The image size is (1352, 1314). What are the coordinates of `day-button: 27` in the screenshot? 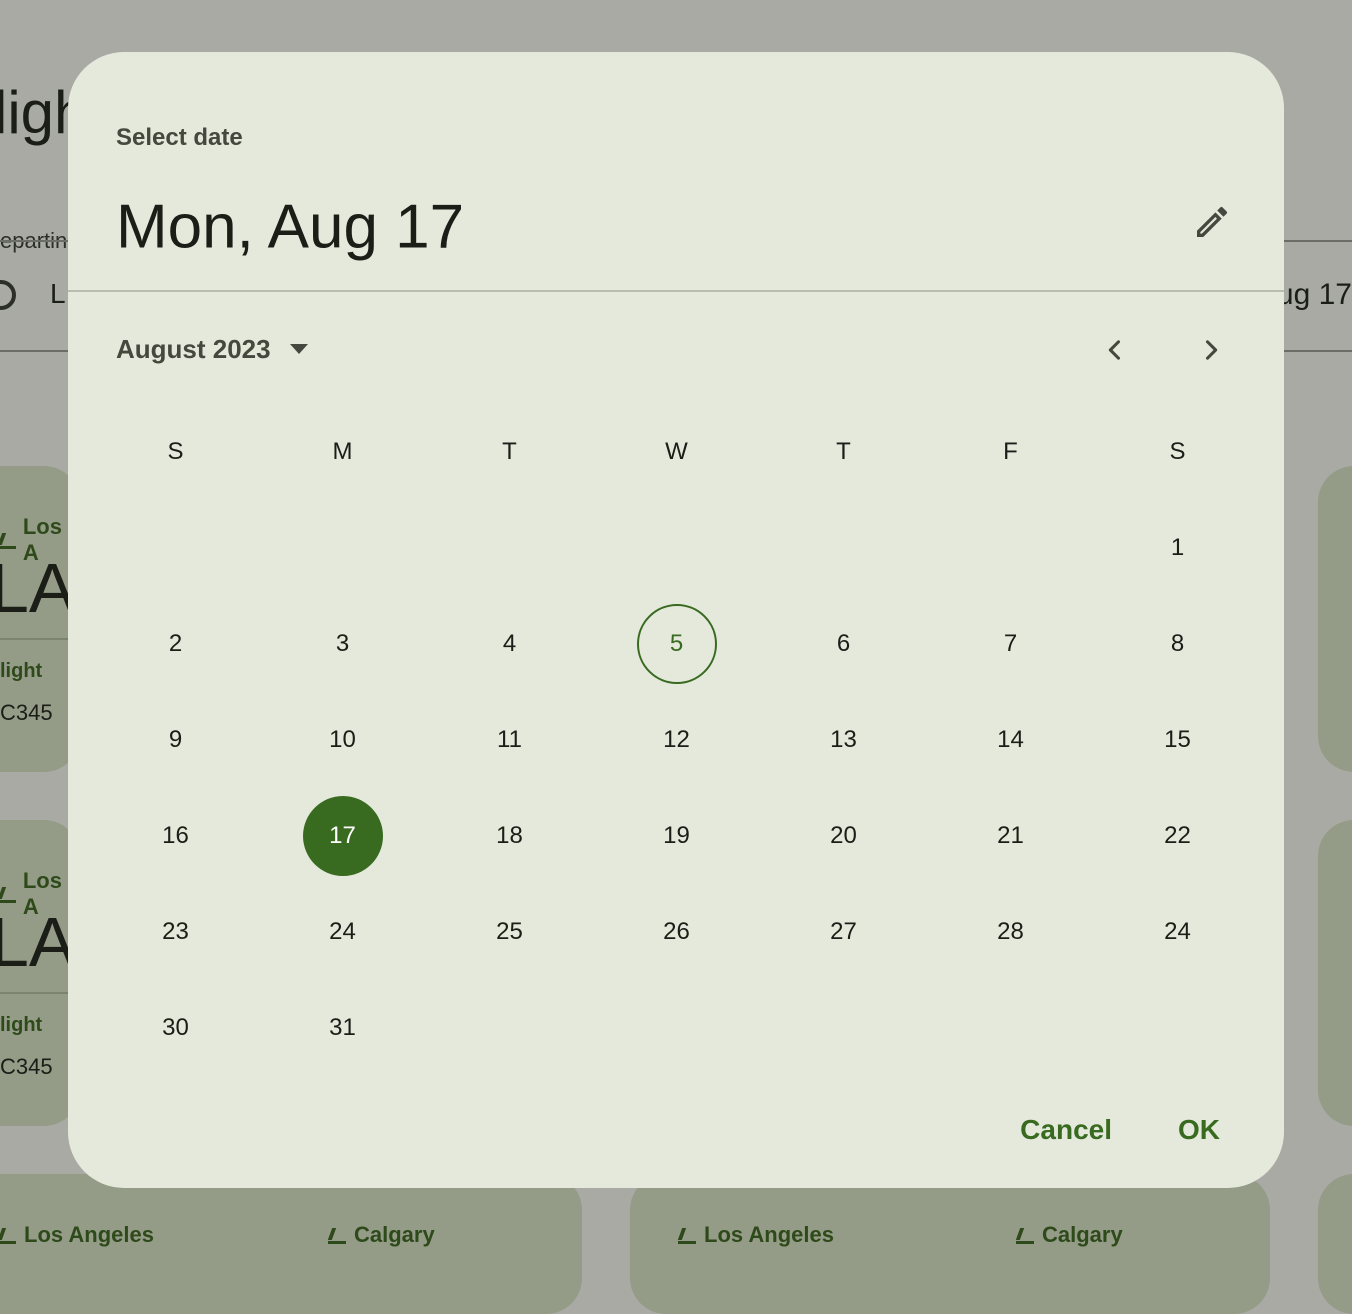 It's located at (844, 932).